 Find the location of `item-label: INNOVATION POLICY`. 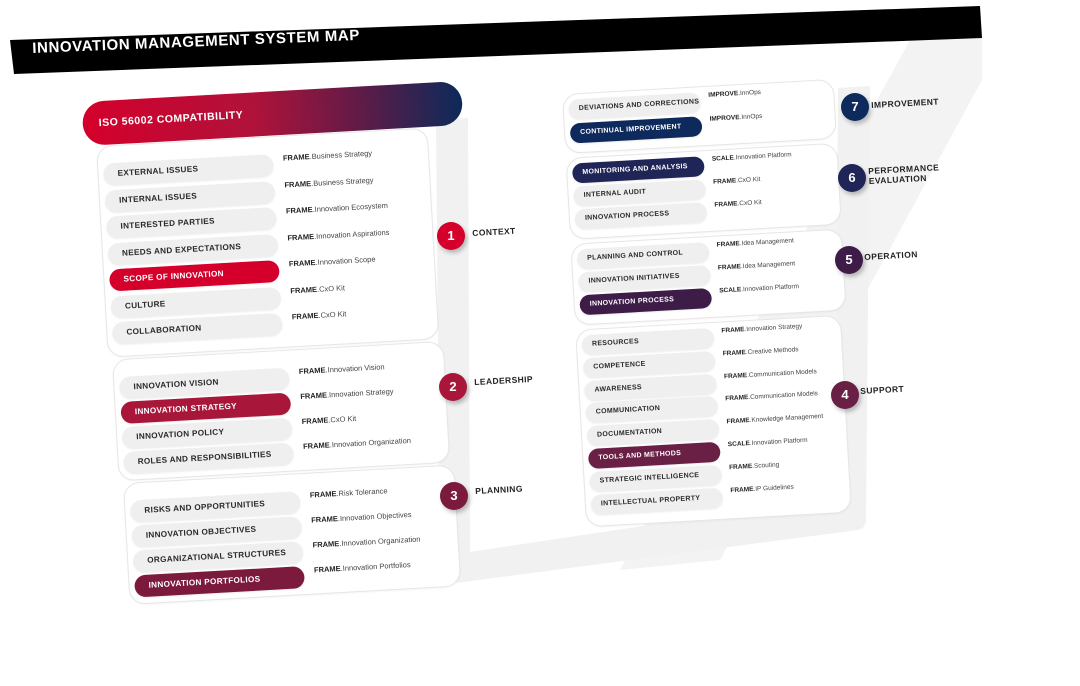

item-label: INNOVATION POLICY is located at coordinates (180, 434).